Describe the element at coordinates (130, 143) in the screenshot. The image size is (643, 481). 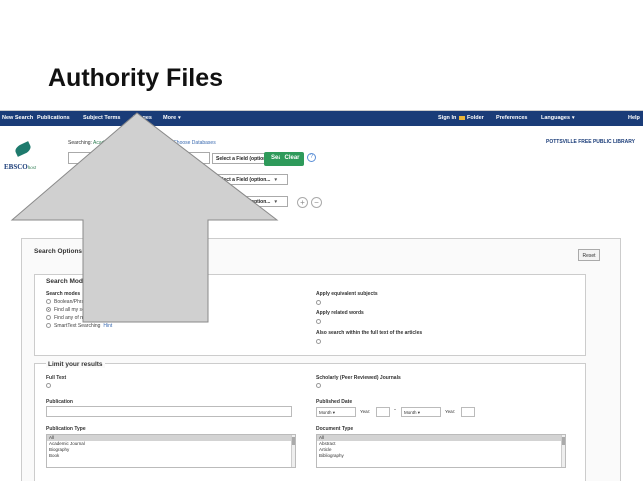
I see `database-name-link: Academic Search Premier Edition` at that location.